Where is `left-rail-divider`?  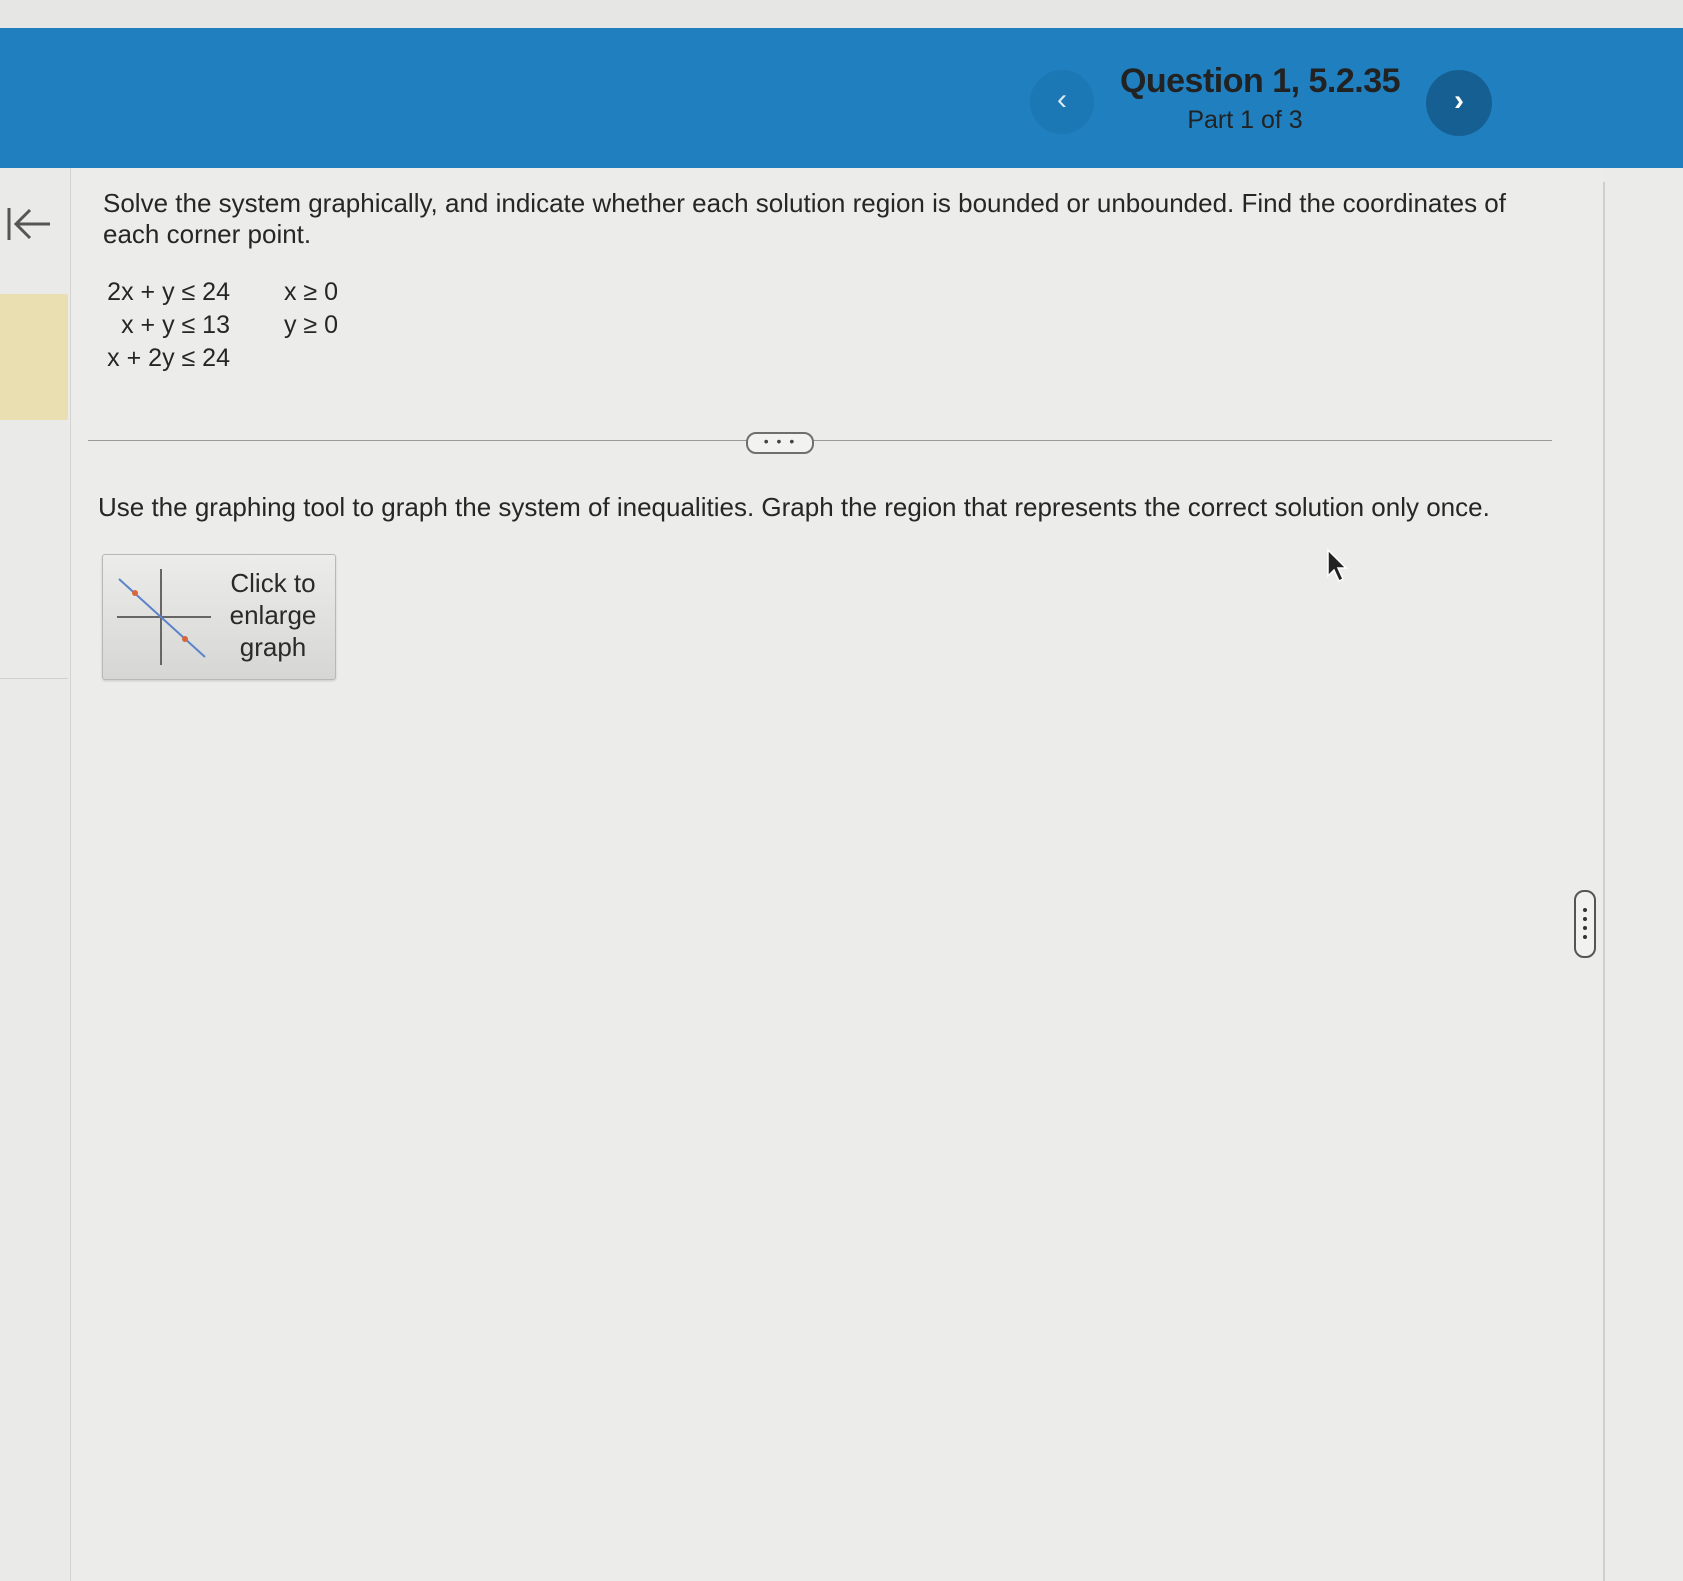 left-rail-divider is located at coordinates (34, 678).